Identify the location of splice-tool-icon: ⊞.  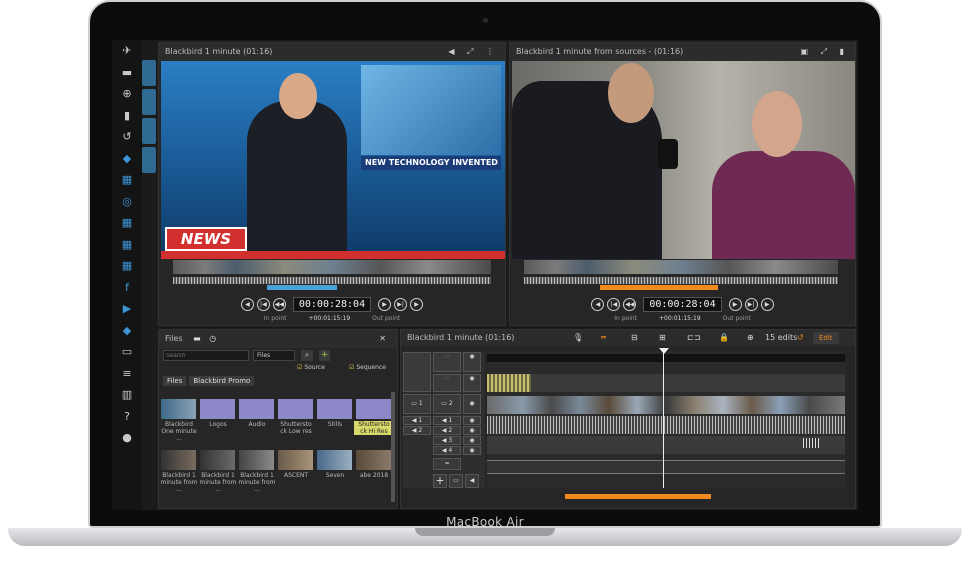
(662, 338).